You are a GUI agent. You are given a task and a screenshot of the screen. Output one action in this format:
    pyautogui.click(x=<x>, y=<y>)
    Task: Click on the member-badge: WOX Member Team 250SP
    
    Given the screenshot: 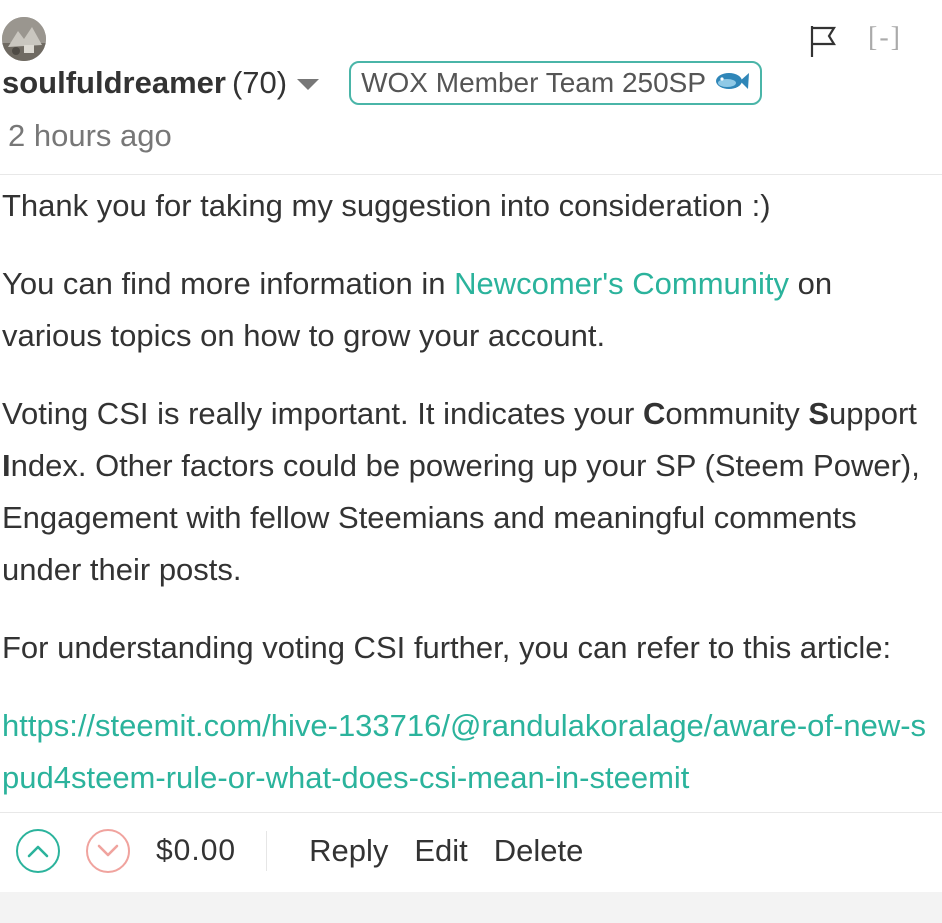 What is the action you would take?
    pyautogui.click(x=556, y=83)
    